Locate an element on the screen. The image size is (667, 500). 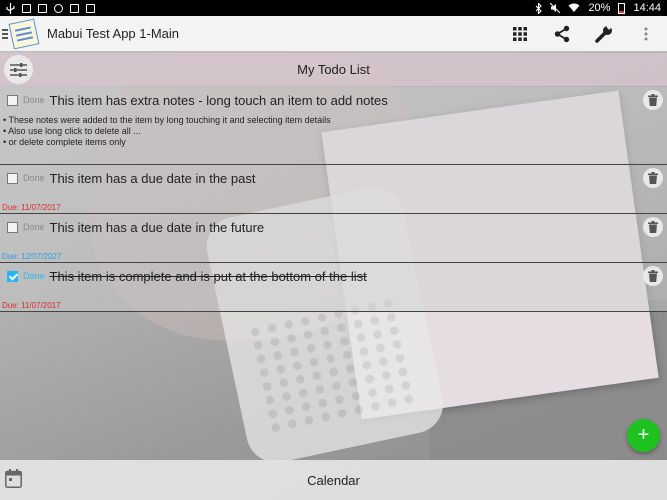
add-item-button: + is located at coordinates (643, 435).